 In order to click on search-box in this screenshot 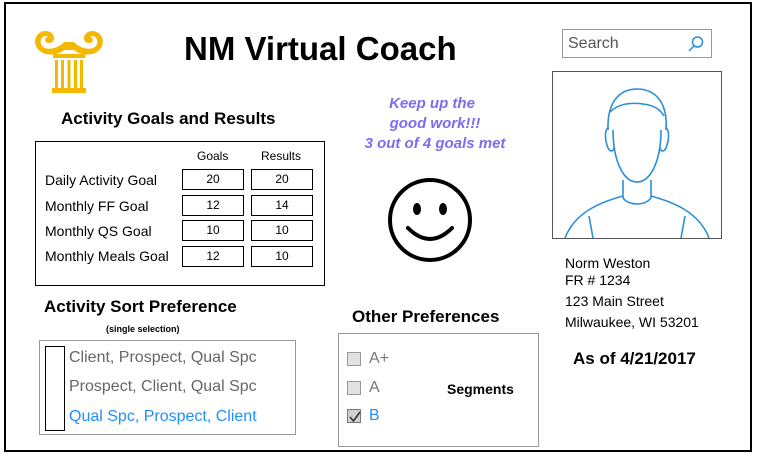, I will do `click(637, 43)`.